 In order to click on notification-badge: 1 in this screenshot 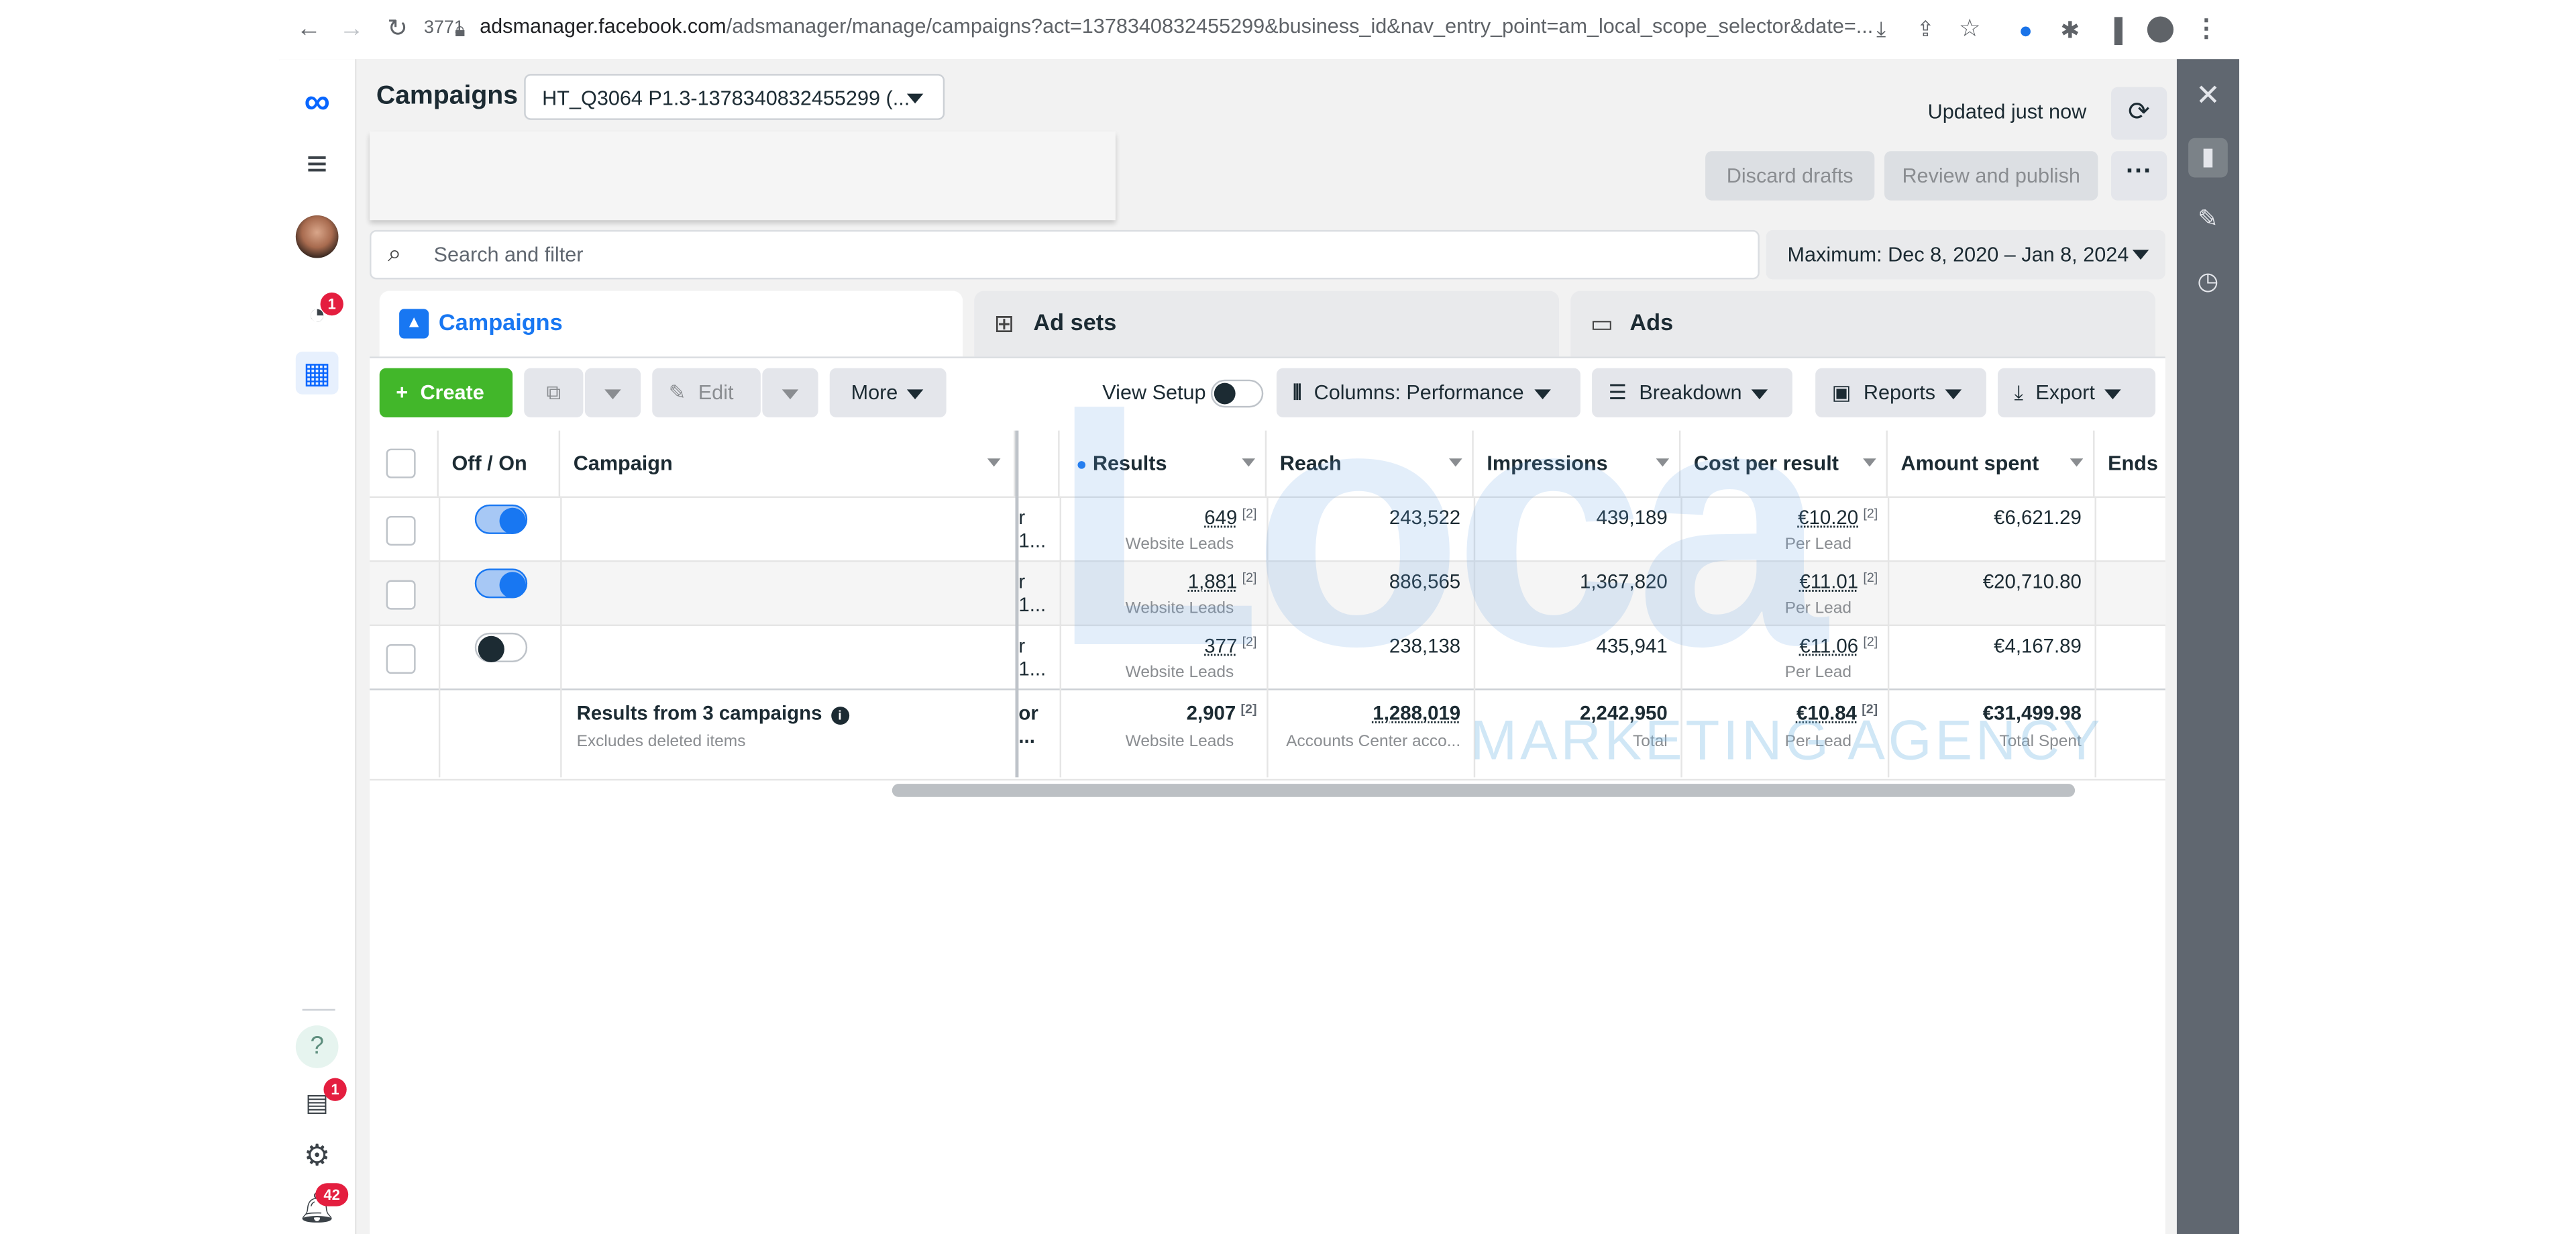, I will do `click(331, 304)`.